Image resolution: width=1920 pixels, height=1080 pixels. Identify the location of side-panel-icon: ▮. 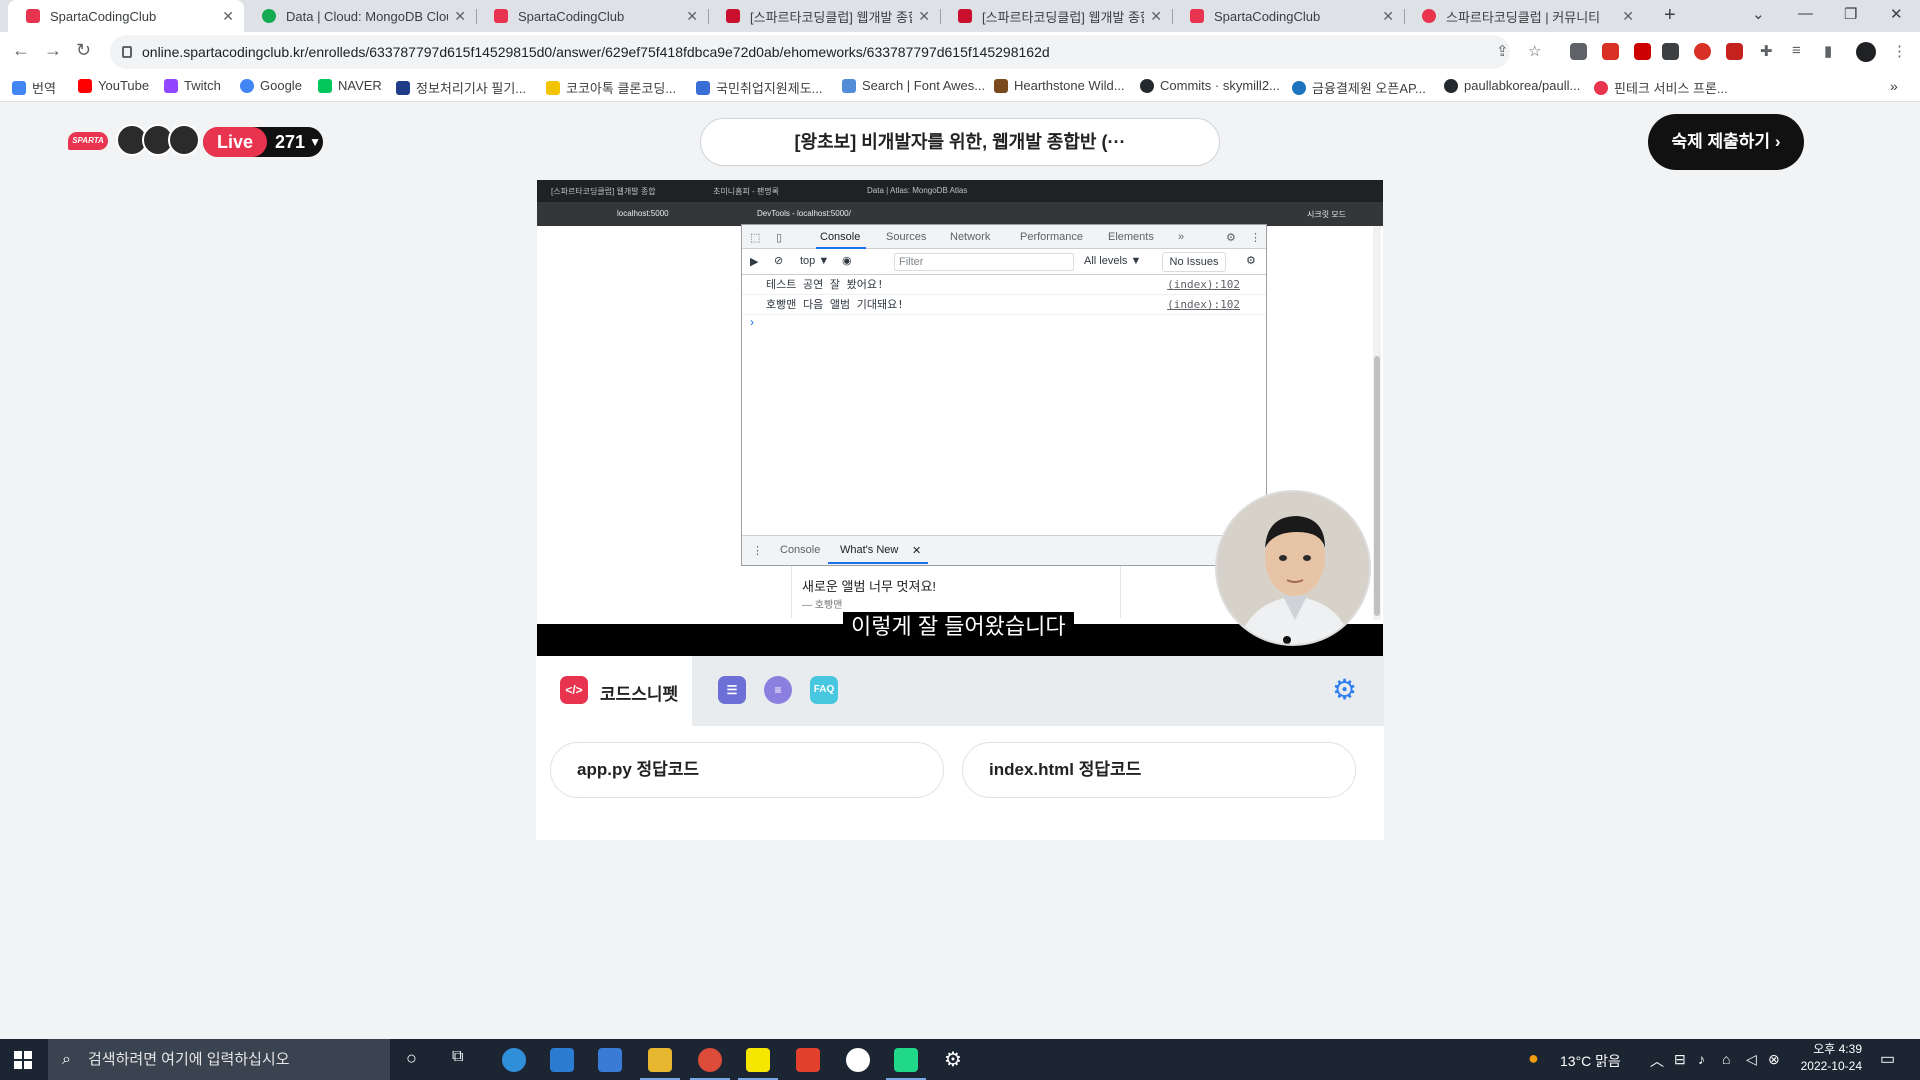
(1828, 51).